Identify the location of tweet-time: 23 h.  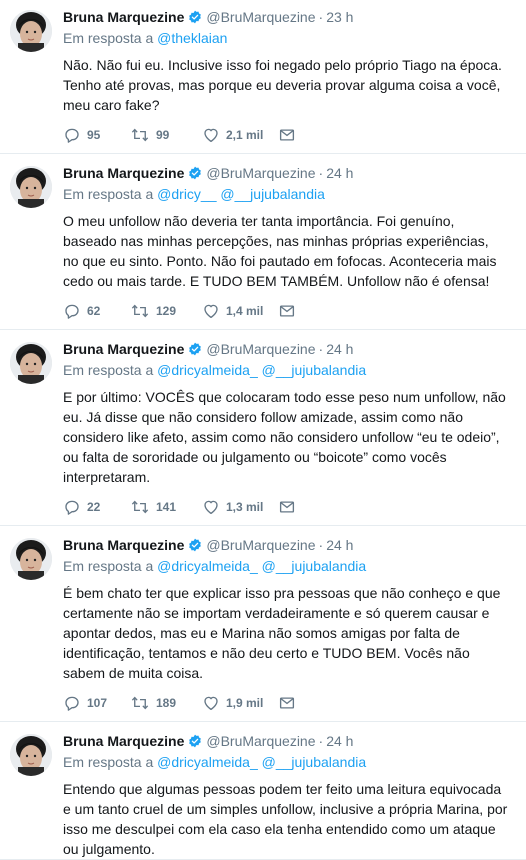
(339, 17).